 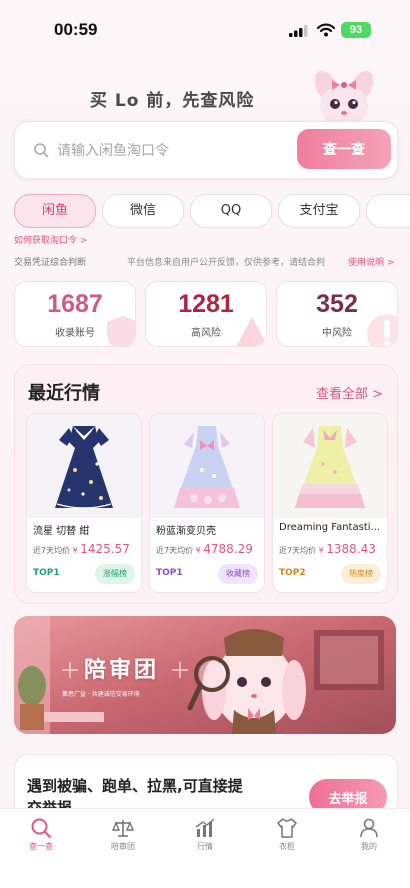 What do you see at coordinates (231, 211) in the screenshot?
I see `tab-qq: QQ` at bounding box center [231, 211].